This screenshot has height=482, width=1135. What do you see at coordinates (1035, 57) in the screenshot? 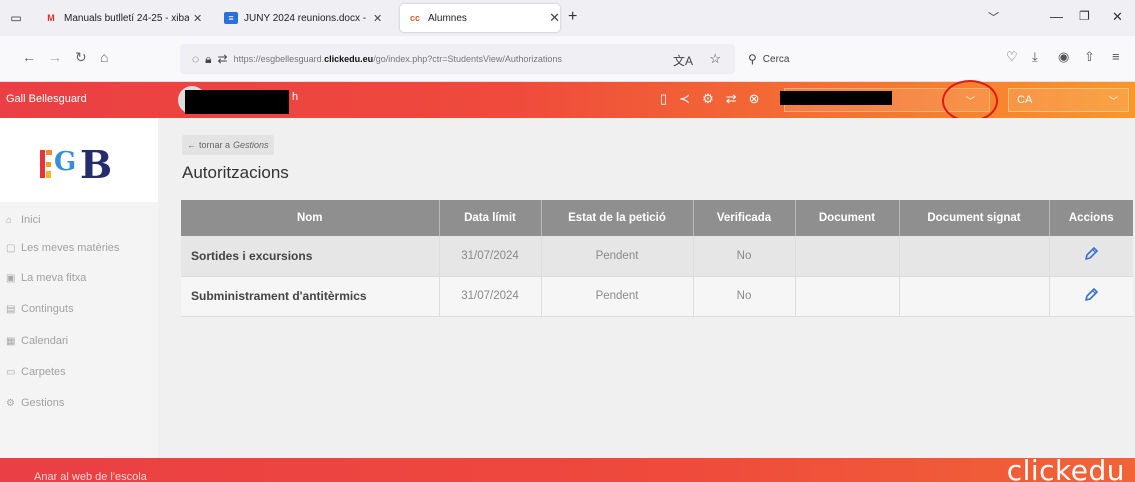
I see `downloads-icon: ⤓` at bounding box center [1035, 57].